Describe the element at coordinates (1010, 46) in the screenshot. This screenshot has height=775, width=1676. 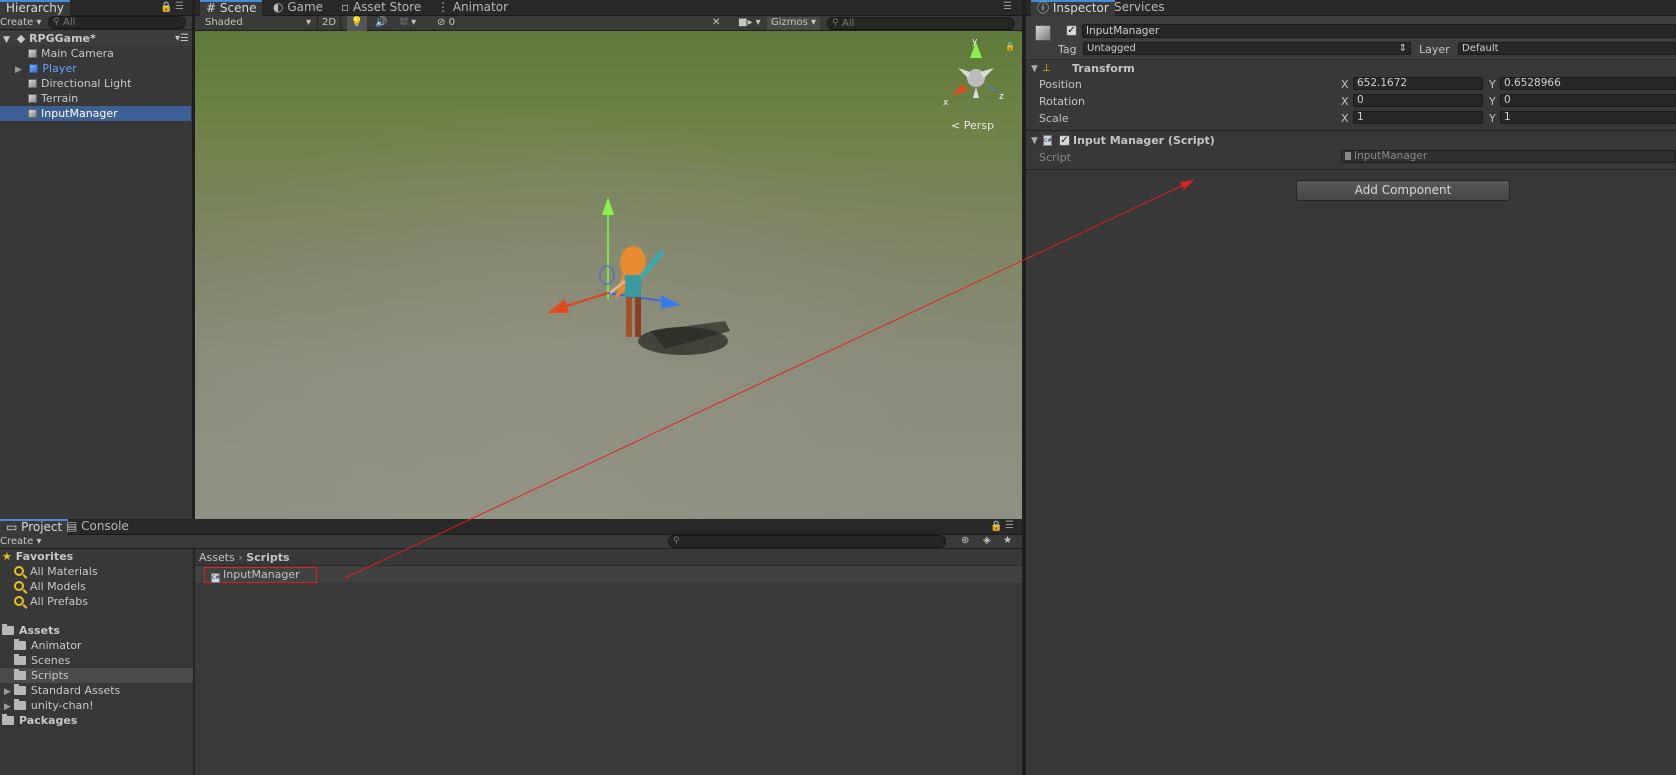
I see `gizmo-lock-icon: 🔒` at that location.